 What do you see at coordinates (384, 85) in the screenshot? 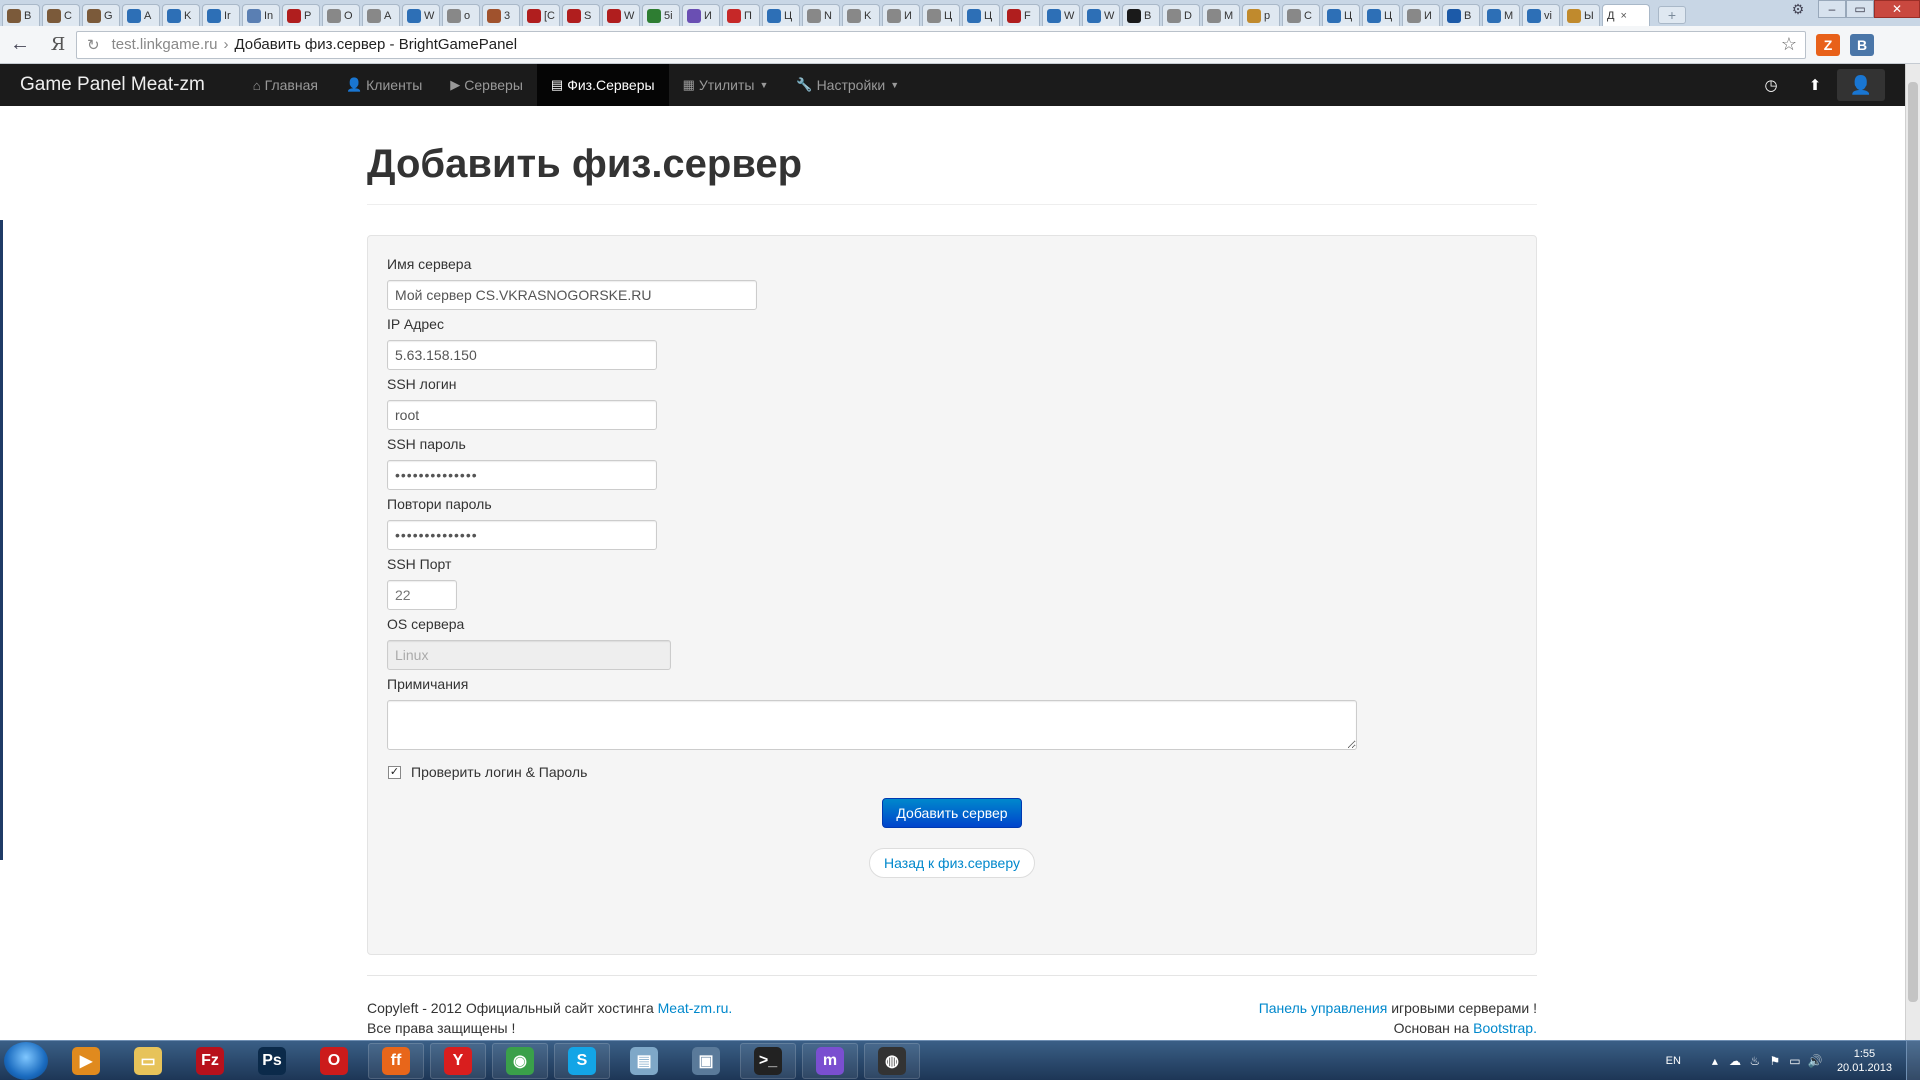
I see `nav-item-clients: 👤 Клиенты` at bounding box center [384, 85].